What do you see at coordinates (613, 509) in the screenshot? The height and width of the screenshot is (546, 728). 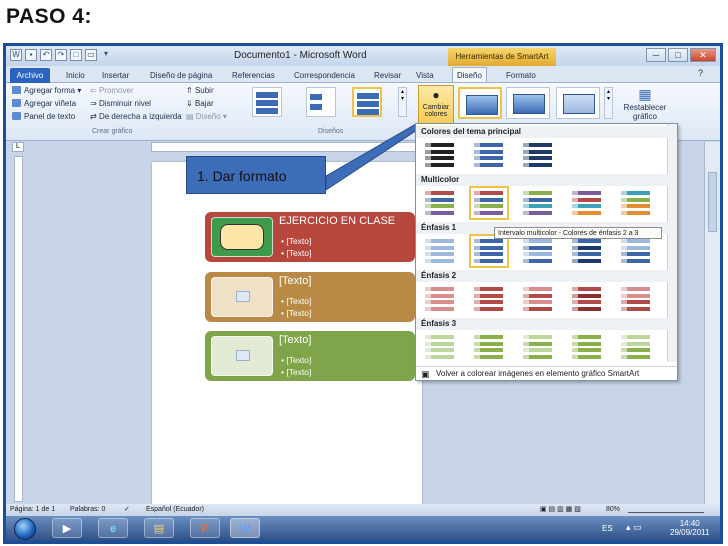 I see `zoom-level: 80%` at bounding box center [613, 509].